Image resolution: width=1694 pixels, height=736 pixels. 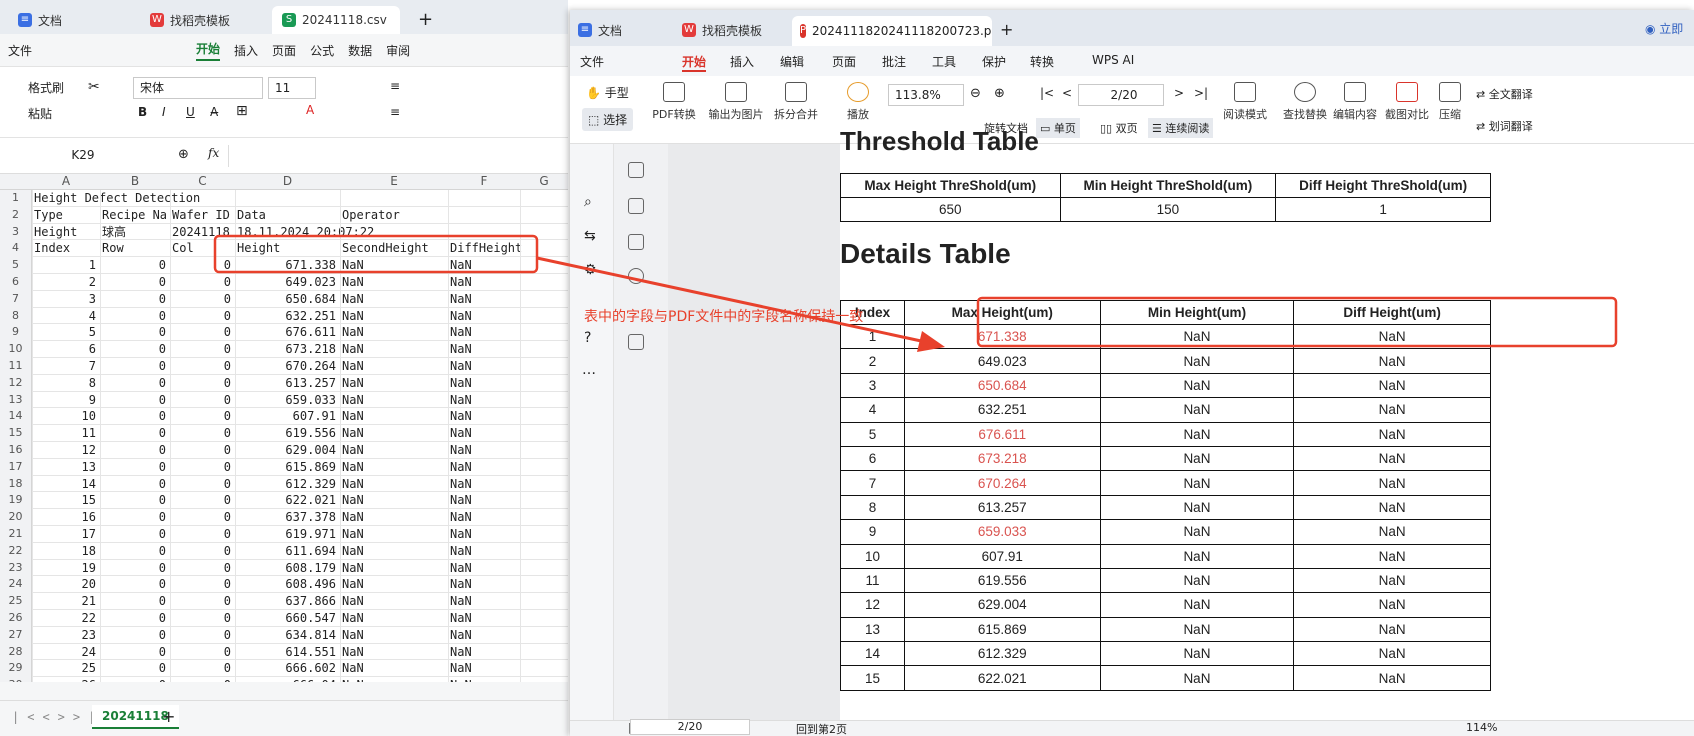 I want to click on cell: 615.869, so click(x=285, y=467).